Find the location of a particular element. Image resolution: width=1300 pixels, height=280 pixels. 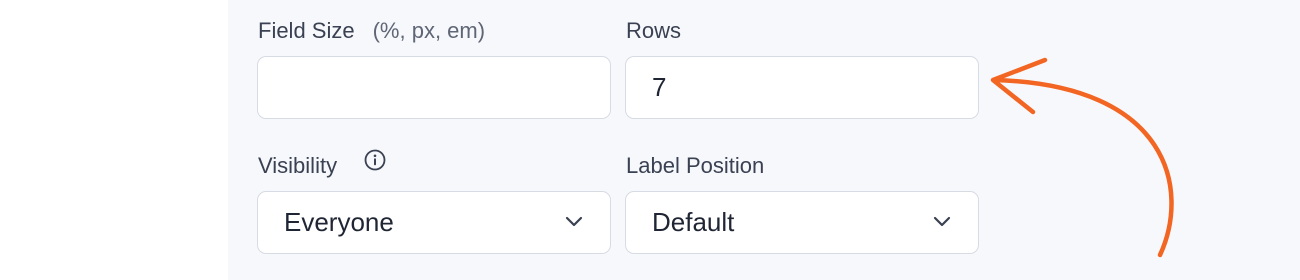

field-size-input is located at coordinates (434, 87).